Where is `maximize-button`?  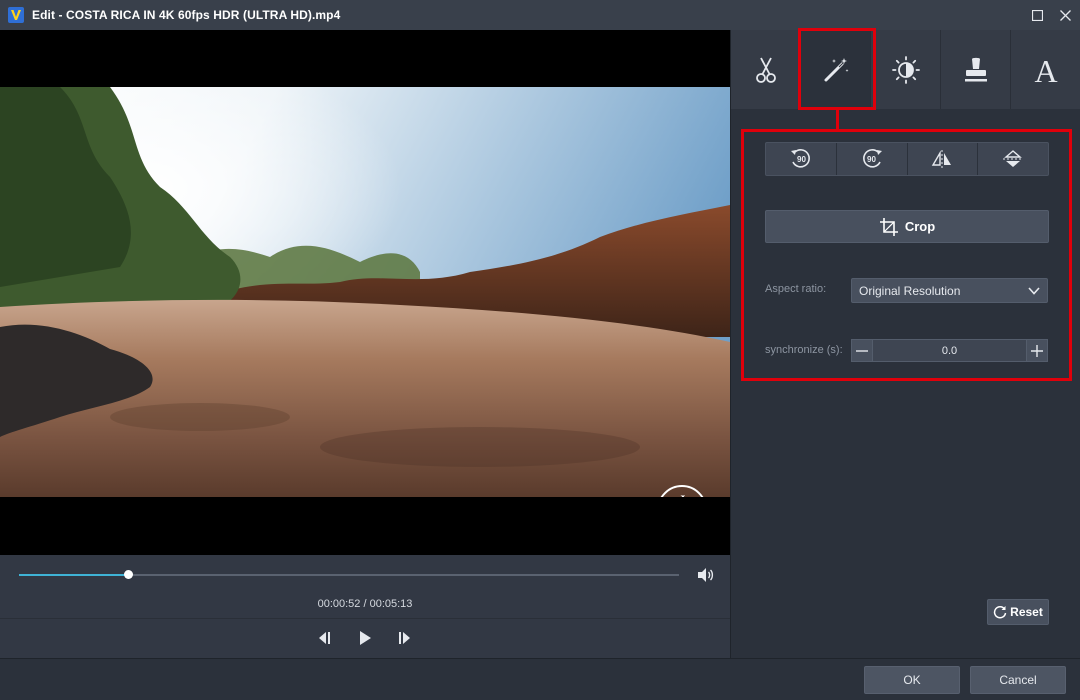
maximize-button is located at coordinates (1037, 15).